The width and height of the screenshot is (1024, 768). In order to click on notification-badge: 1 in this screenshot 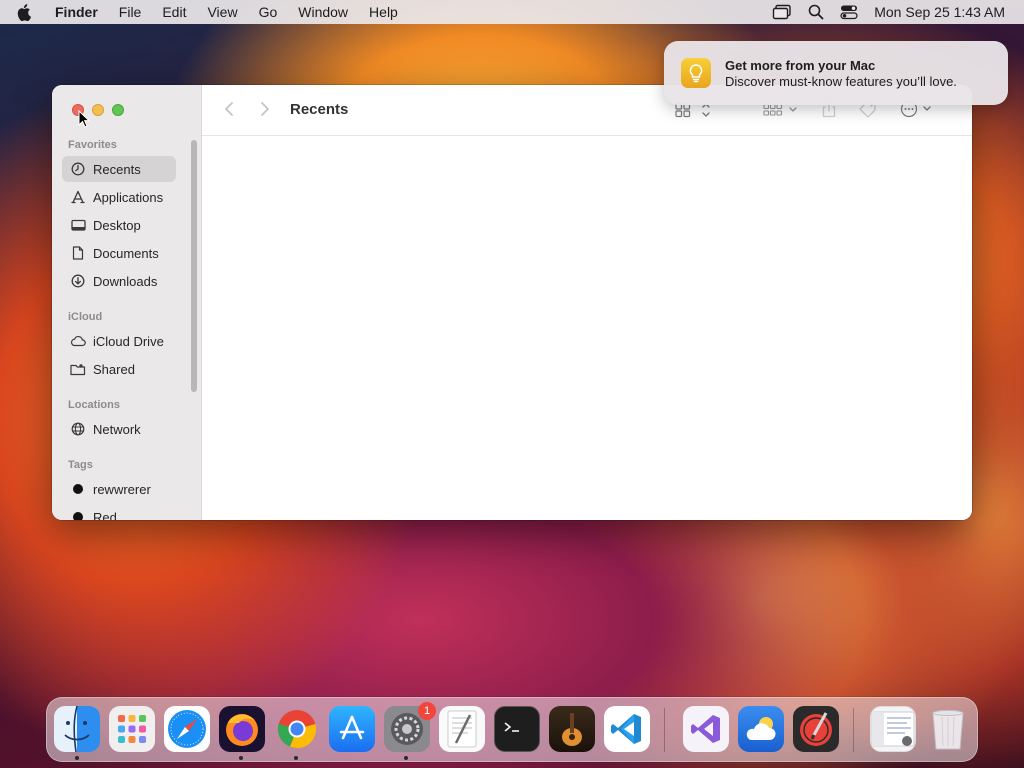, I will do `click(427, 711)`.